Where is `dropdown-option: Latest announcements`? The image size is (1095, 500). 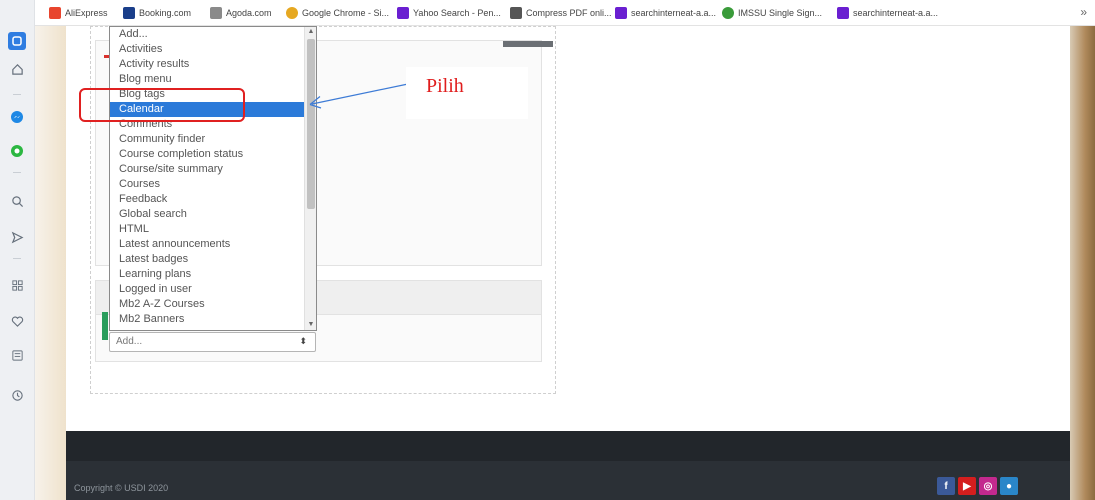
dropdown-option: Latest announcements is located at coordinates (207, 244).